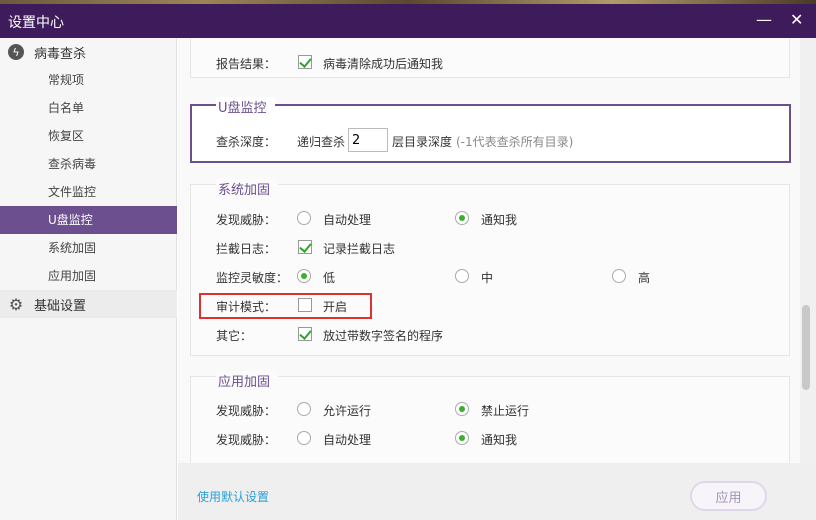 The width and height of the screenshot is (816, 520). Describe the element at coordinates (88, 52) in the screenshot. I see `sidebar-group-virus-scan: ϟ 病毒查杀` at that location.